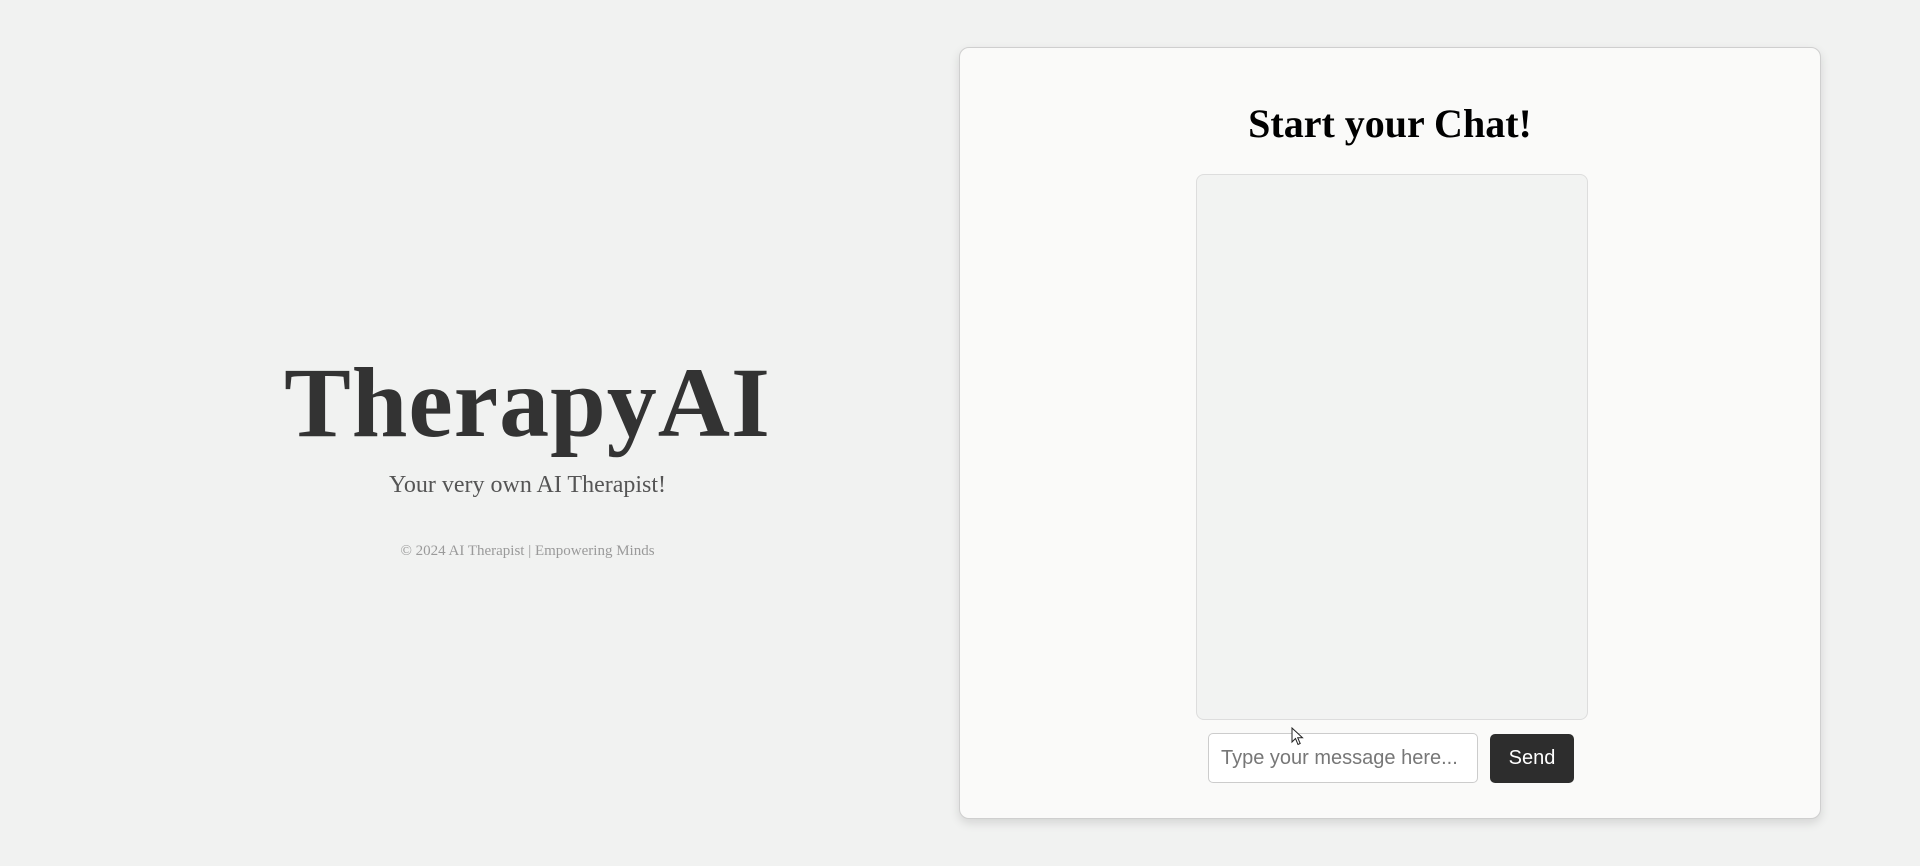 The width and height of the screenshot is (1920, 866). What do you see at coordinates (1297, 736) in the screenshot?
I see `mouse-pointer-icon` at bounding box center [1297, 736].